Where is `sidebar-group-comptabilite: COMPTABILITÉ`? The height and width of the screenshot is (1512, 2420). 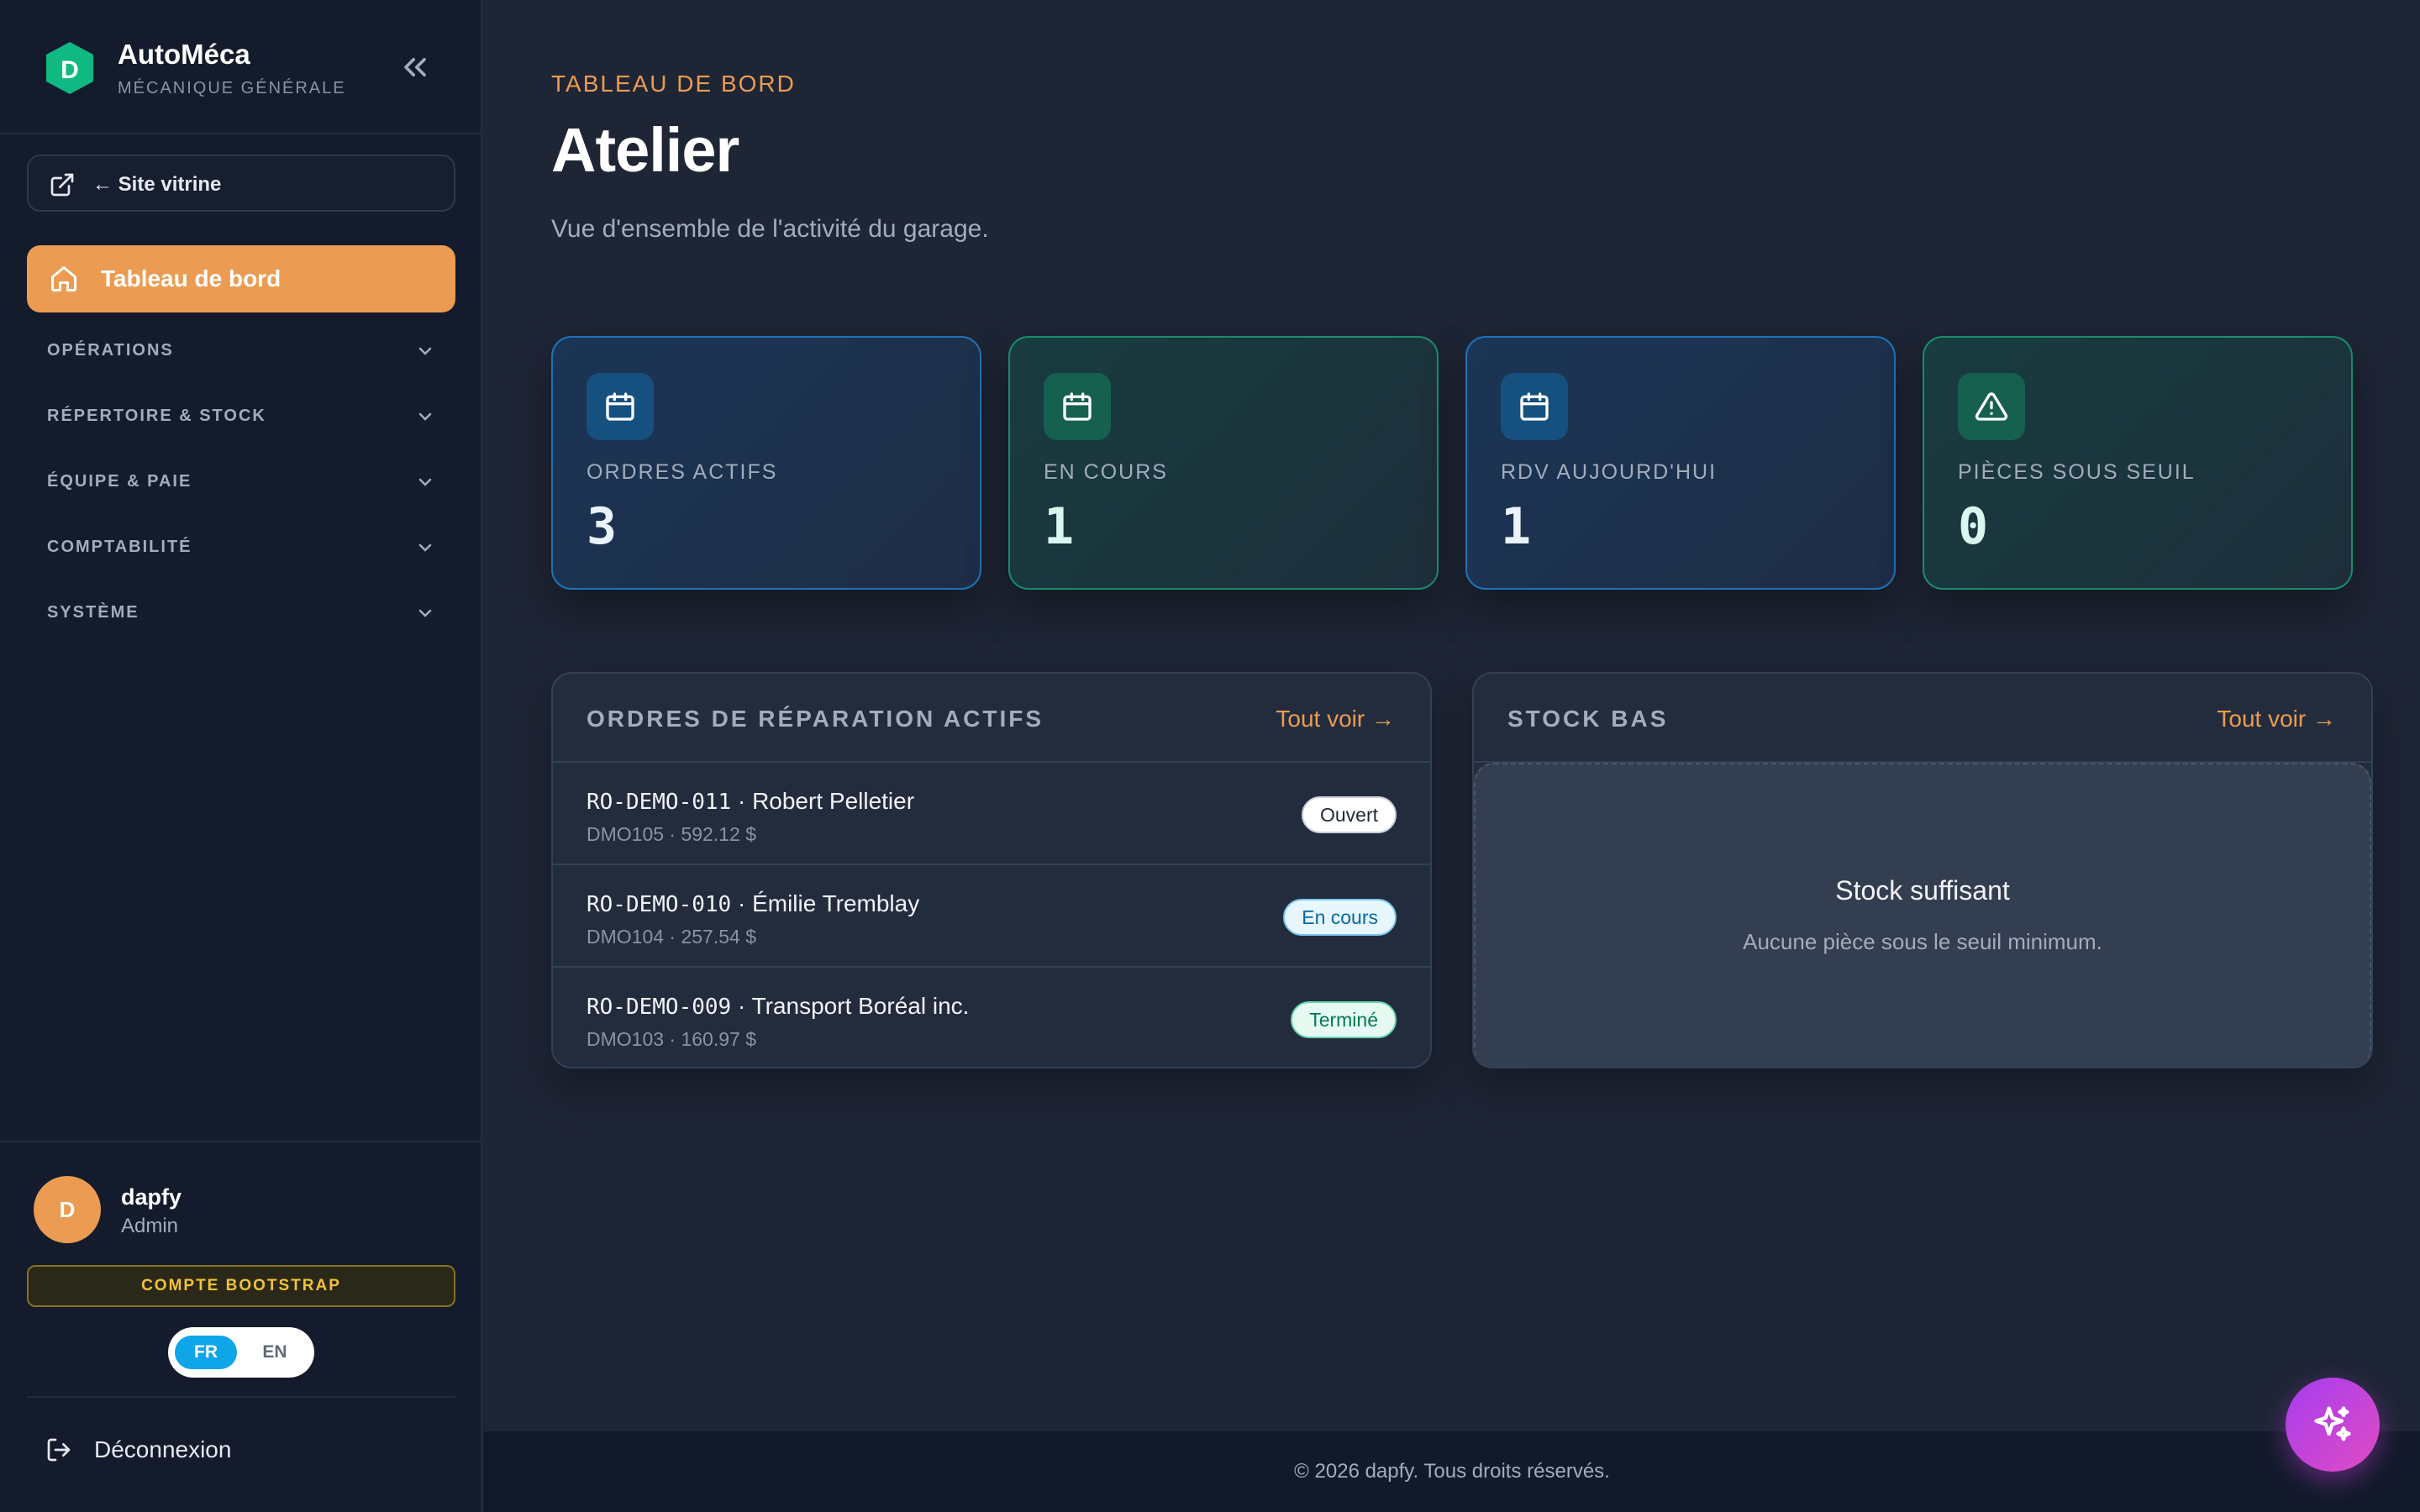 sidebar-group-comptabilite: COMPTABILITÉ is located at coordinates (241, 547).